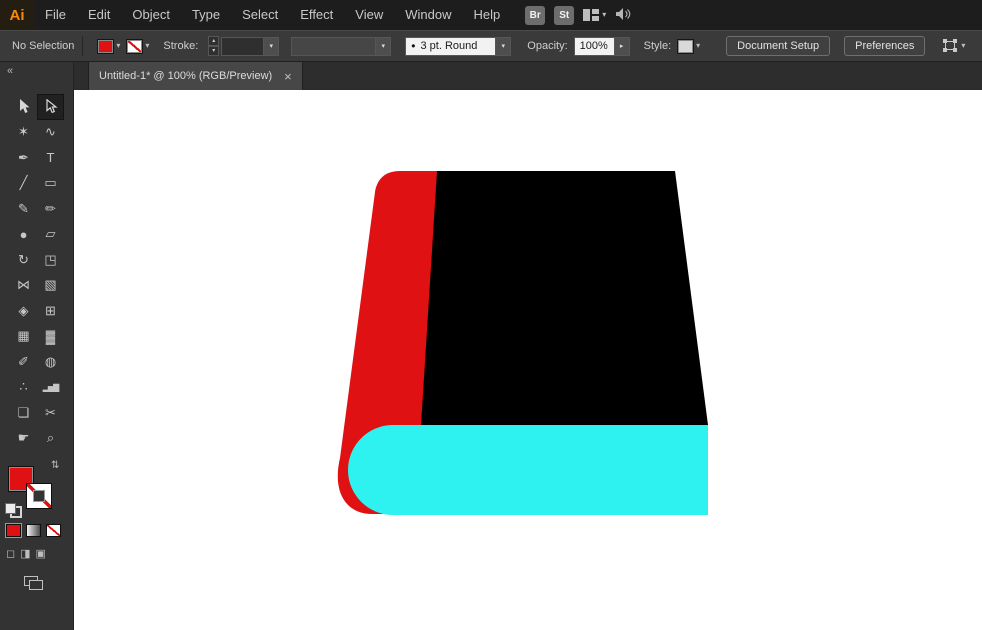 This screenshot has width=982, height=630. What do you see at coordinates (10, 71) in the screenshot?
I see `collapse-panel-icon: «` at bounding box center [10, 71].